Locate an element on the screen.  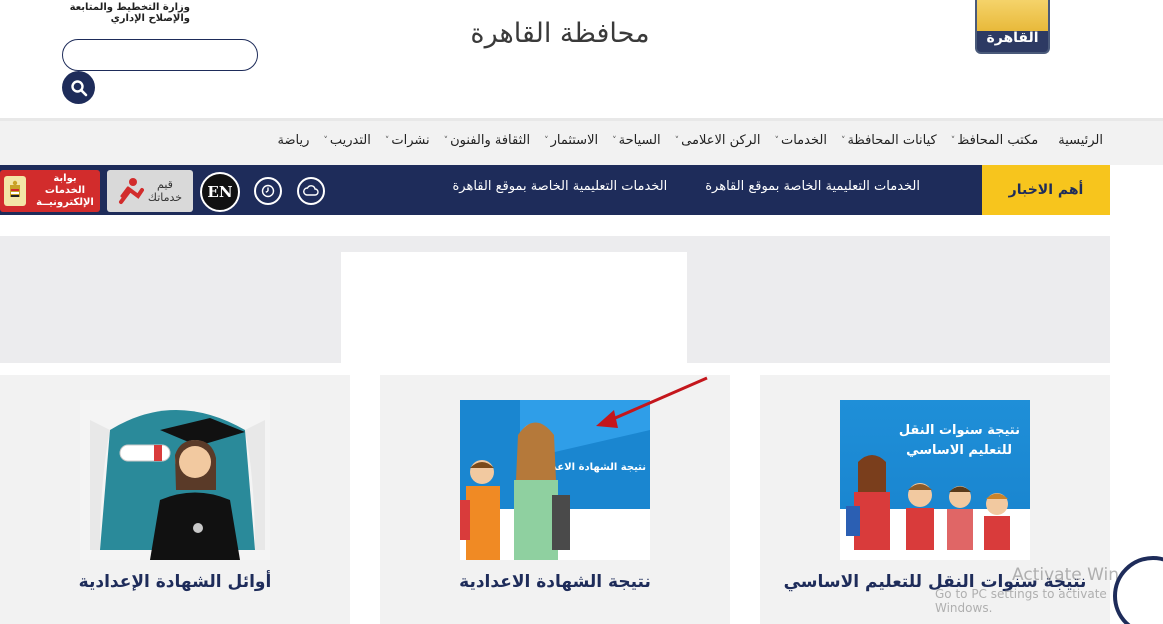
portal-text: بوابة الخدمات الإلكترونيــة is located at coordinates (65, 190).